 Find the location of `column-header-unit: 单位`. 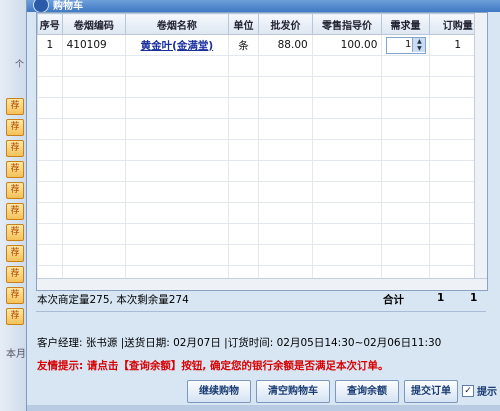

column-header-unit: 单位 is located at coordinates (243, 24).